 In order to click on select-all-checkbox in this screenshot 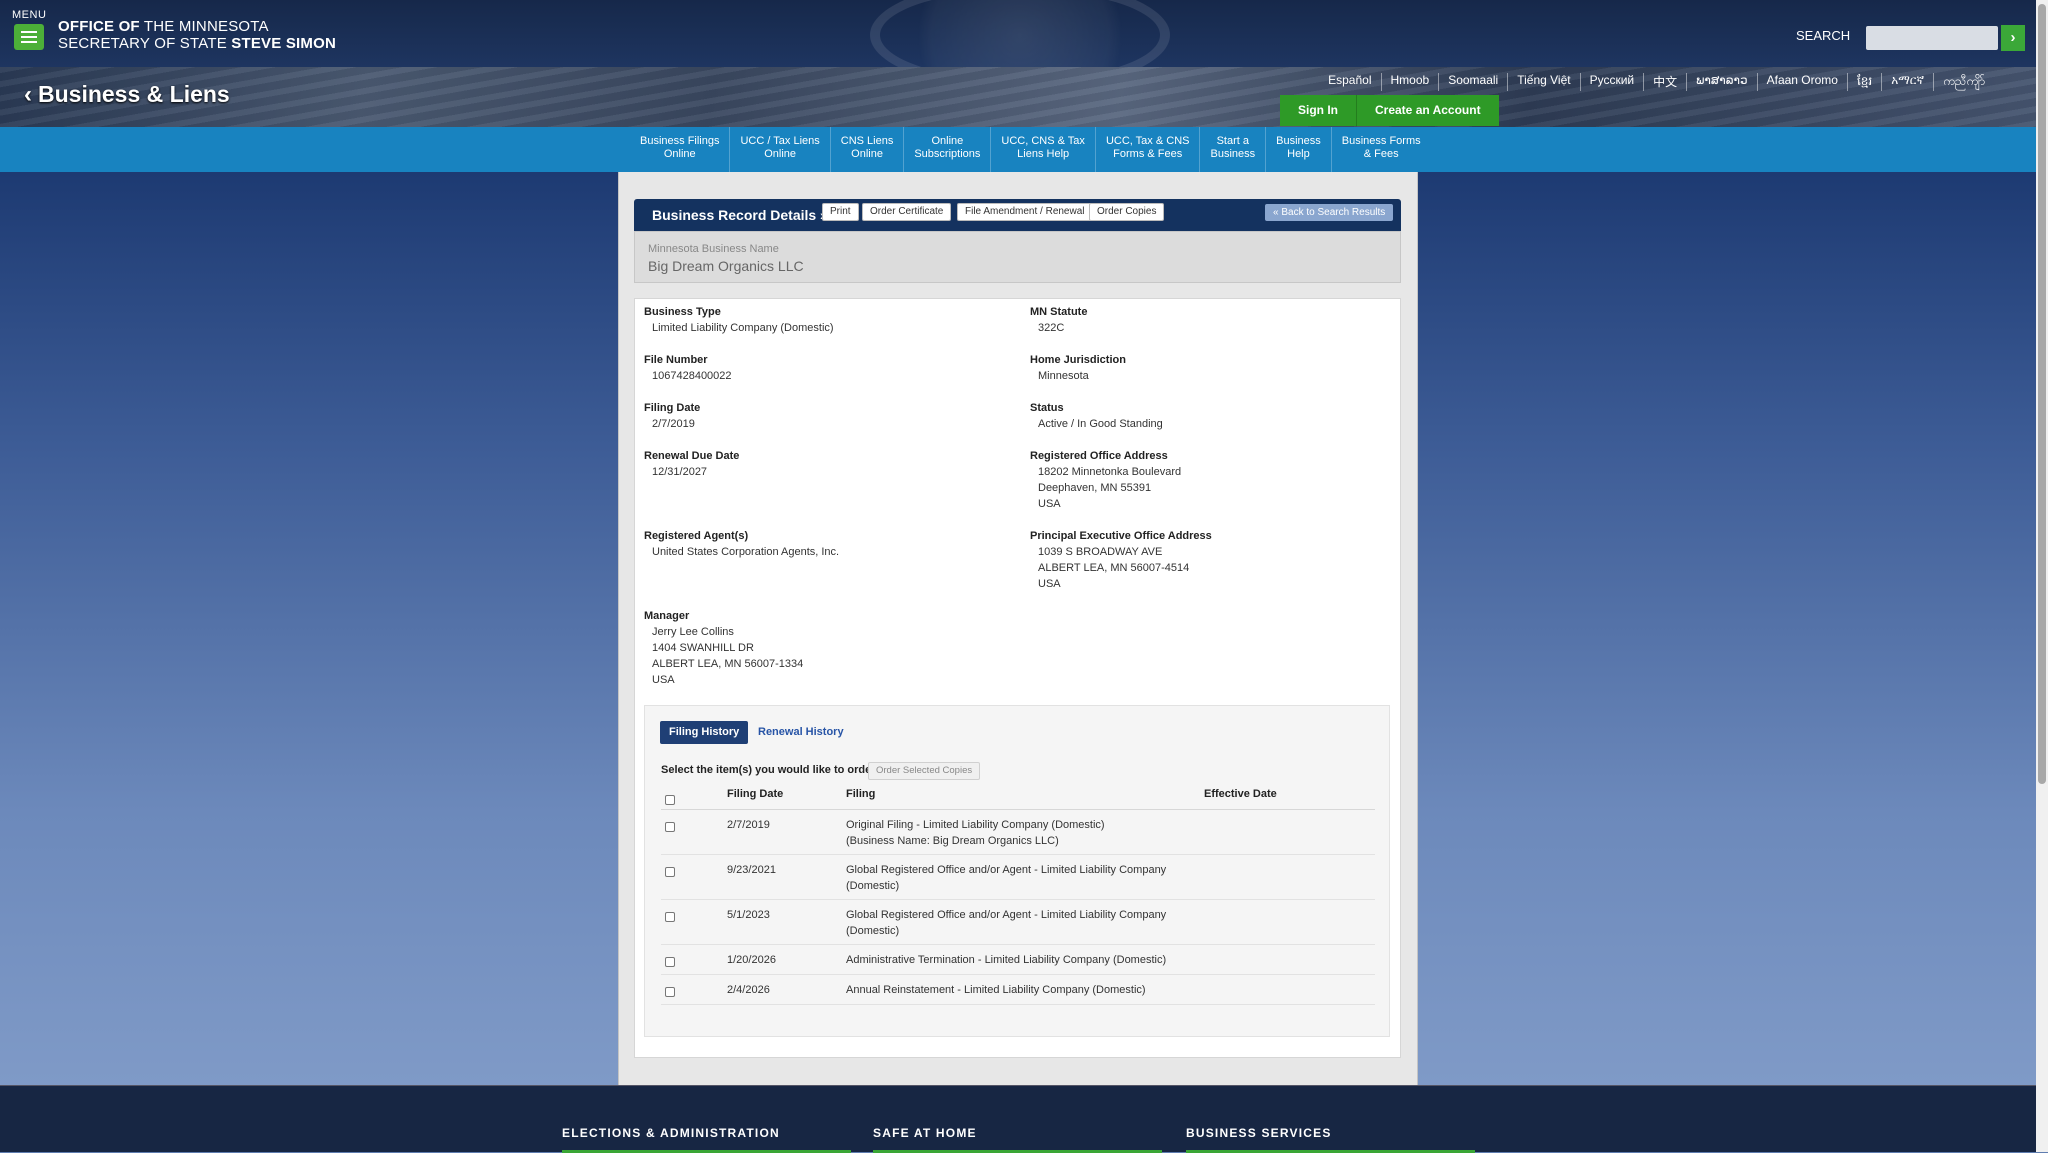, I will do `click(670, 800)`.